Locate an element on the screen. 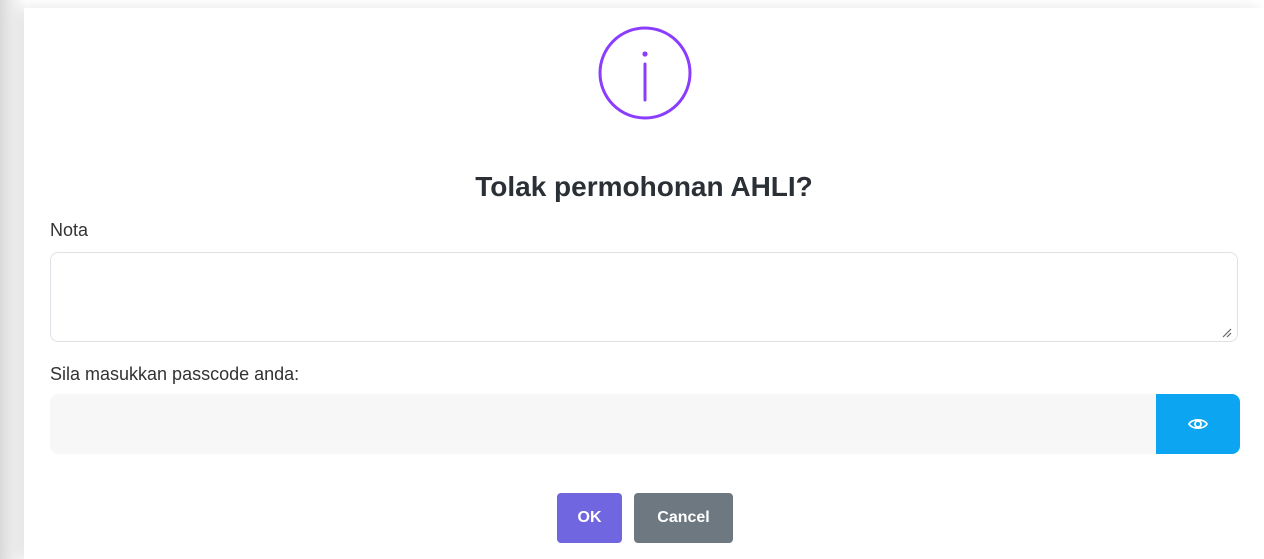  passcode-input is located at coordinates (603, 424).